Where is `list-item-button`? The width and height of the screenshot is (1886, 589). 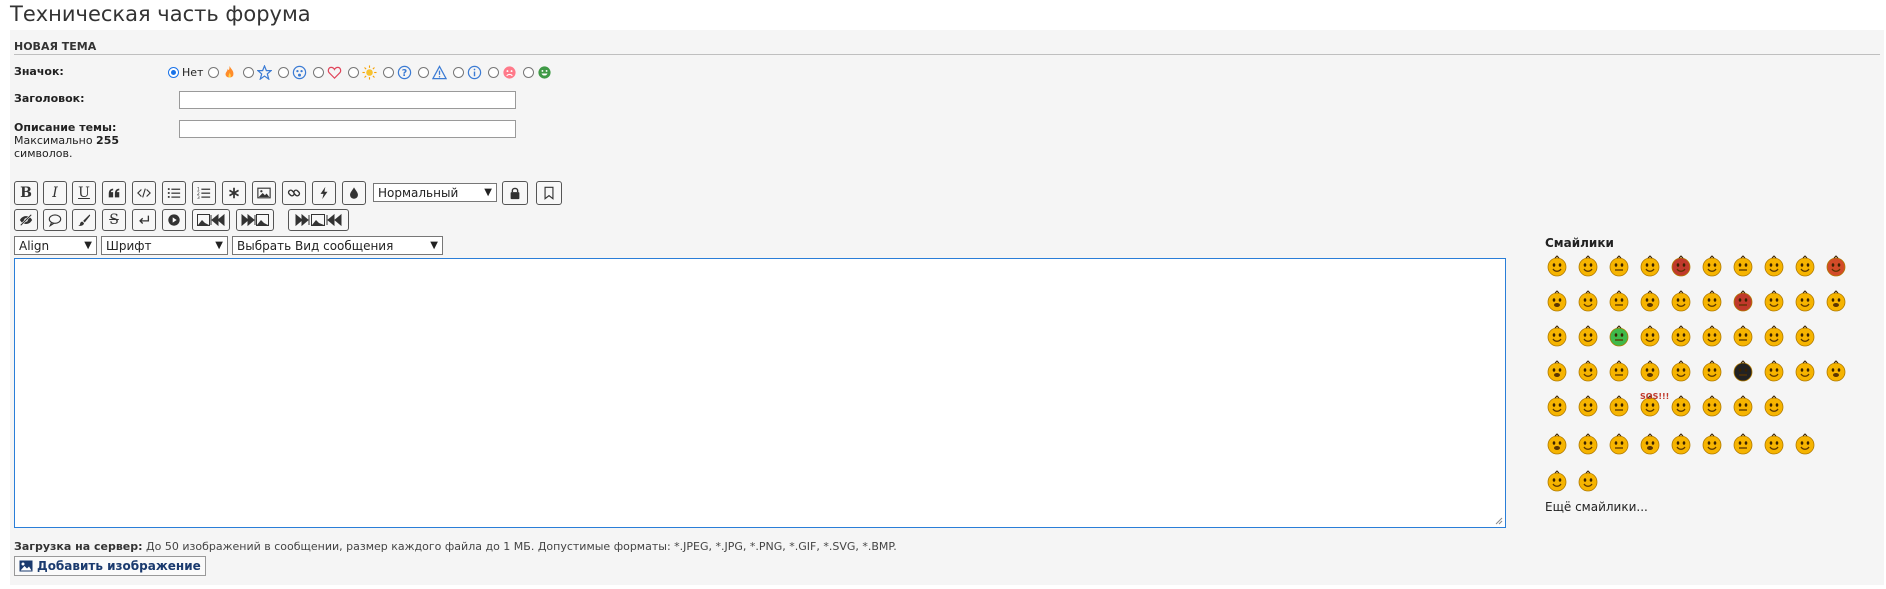
list-item-button is located at coordinates (234, 193).